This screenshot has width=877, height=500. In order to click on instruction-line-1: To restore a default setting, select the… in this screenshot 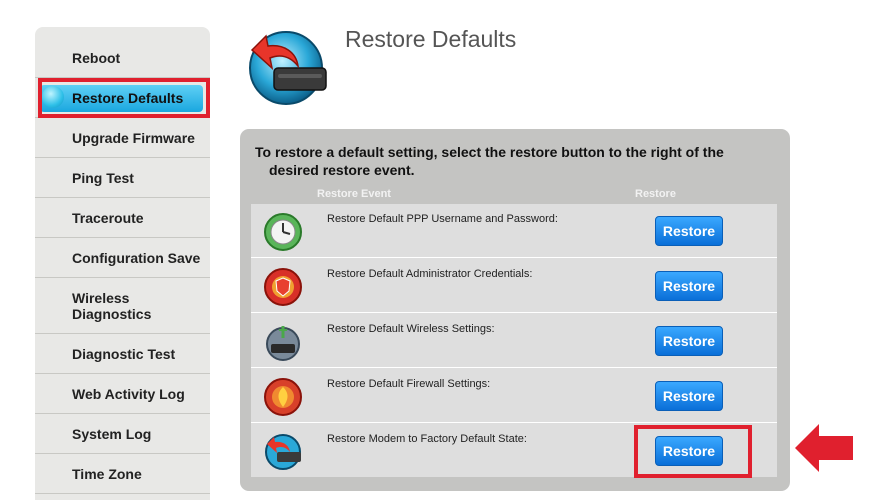, I will do `click(489, 152)`.